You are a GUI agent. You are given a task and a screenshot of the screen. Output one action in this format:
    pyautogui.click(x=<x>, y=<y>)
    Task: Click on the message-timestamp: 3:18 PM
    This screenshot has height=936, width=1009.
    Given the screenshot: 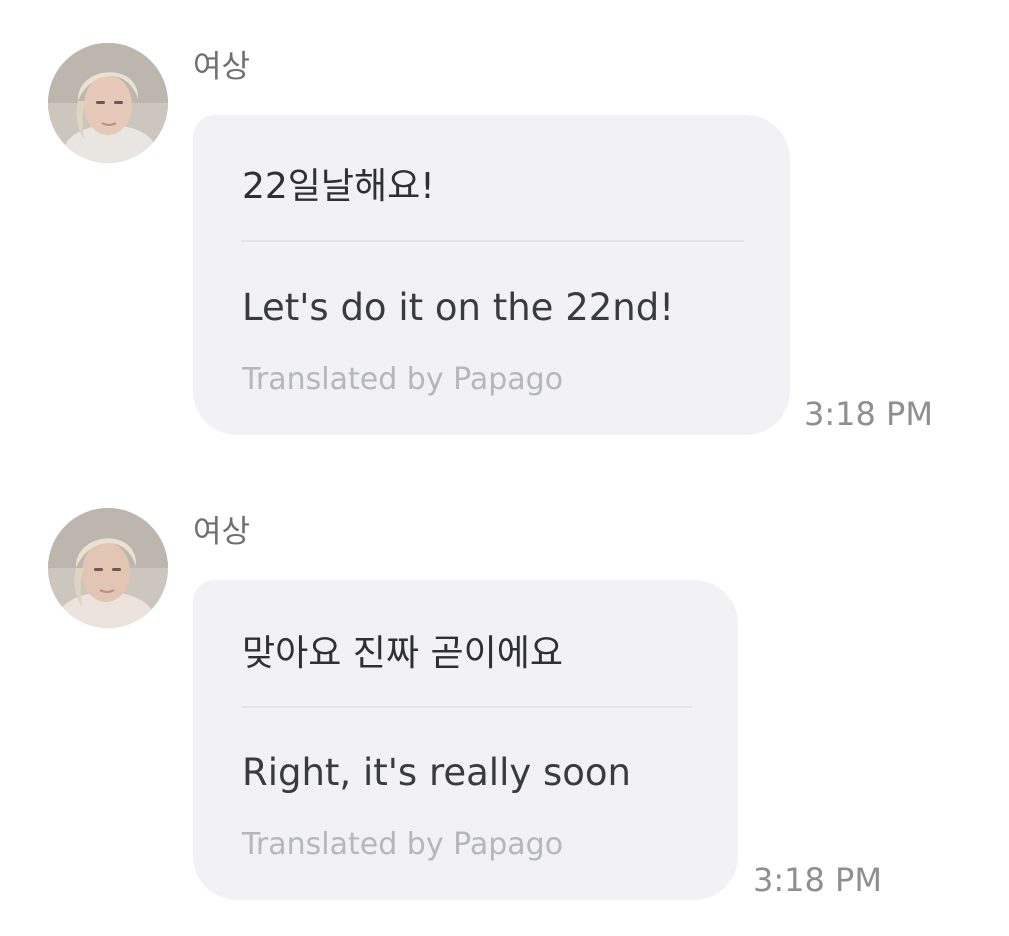 What is the action you would take?
    pyautogui.click(x=817, y=880)
    